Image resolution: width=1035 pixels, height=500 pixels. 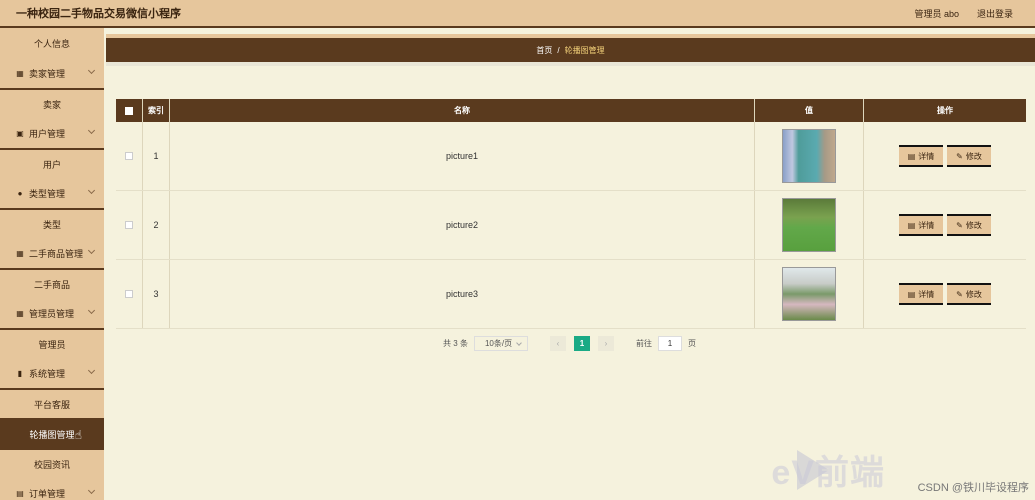 I want to click on header-index: 索引, so click(x=156, y=110).